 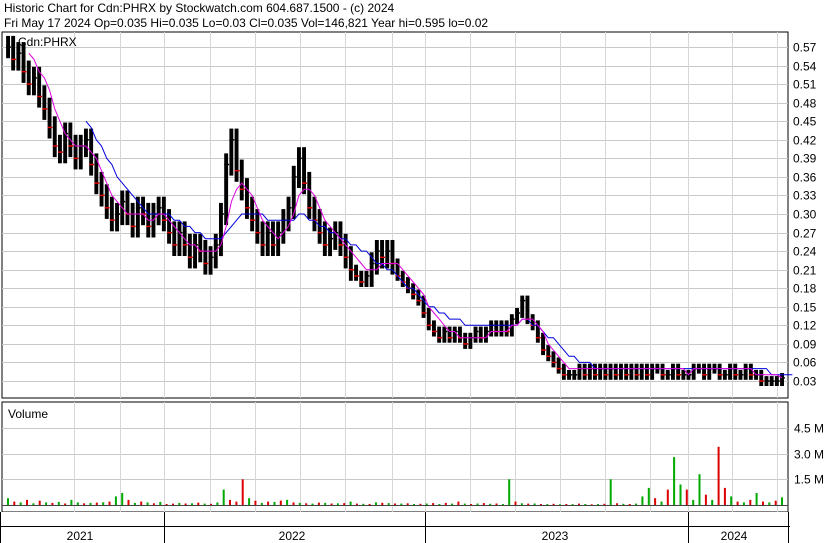 What do you see at coordinates (805, 363) in the screenshot?
I see `price-tick-label: 0.06` at bounding box center [805, 363].